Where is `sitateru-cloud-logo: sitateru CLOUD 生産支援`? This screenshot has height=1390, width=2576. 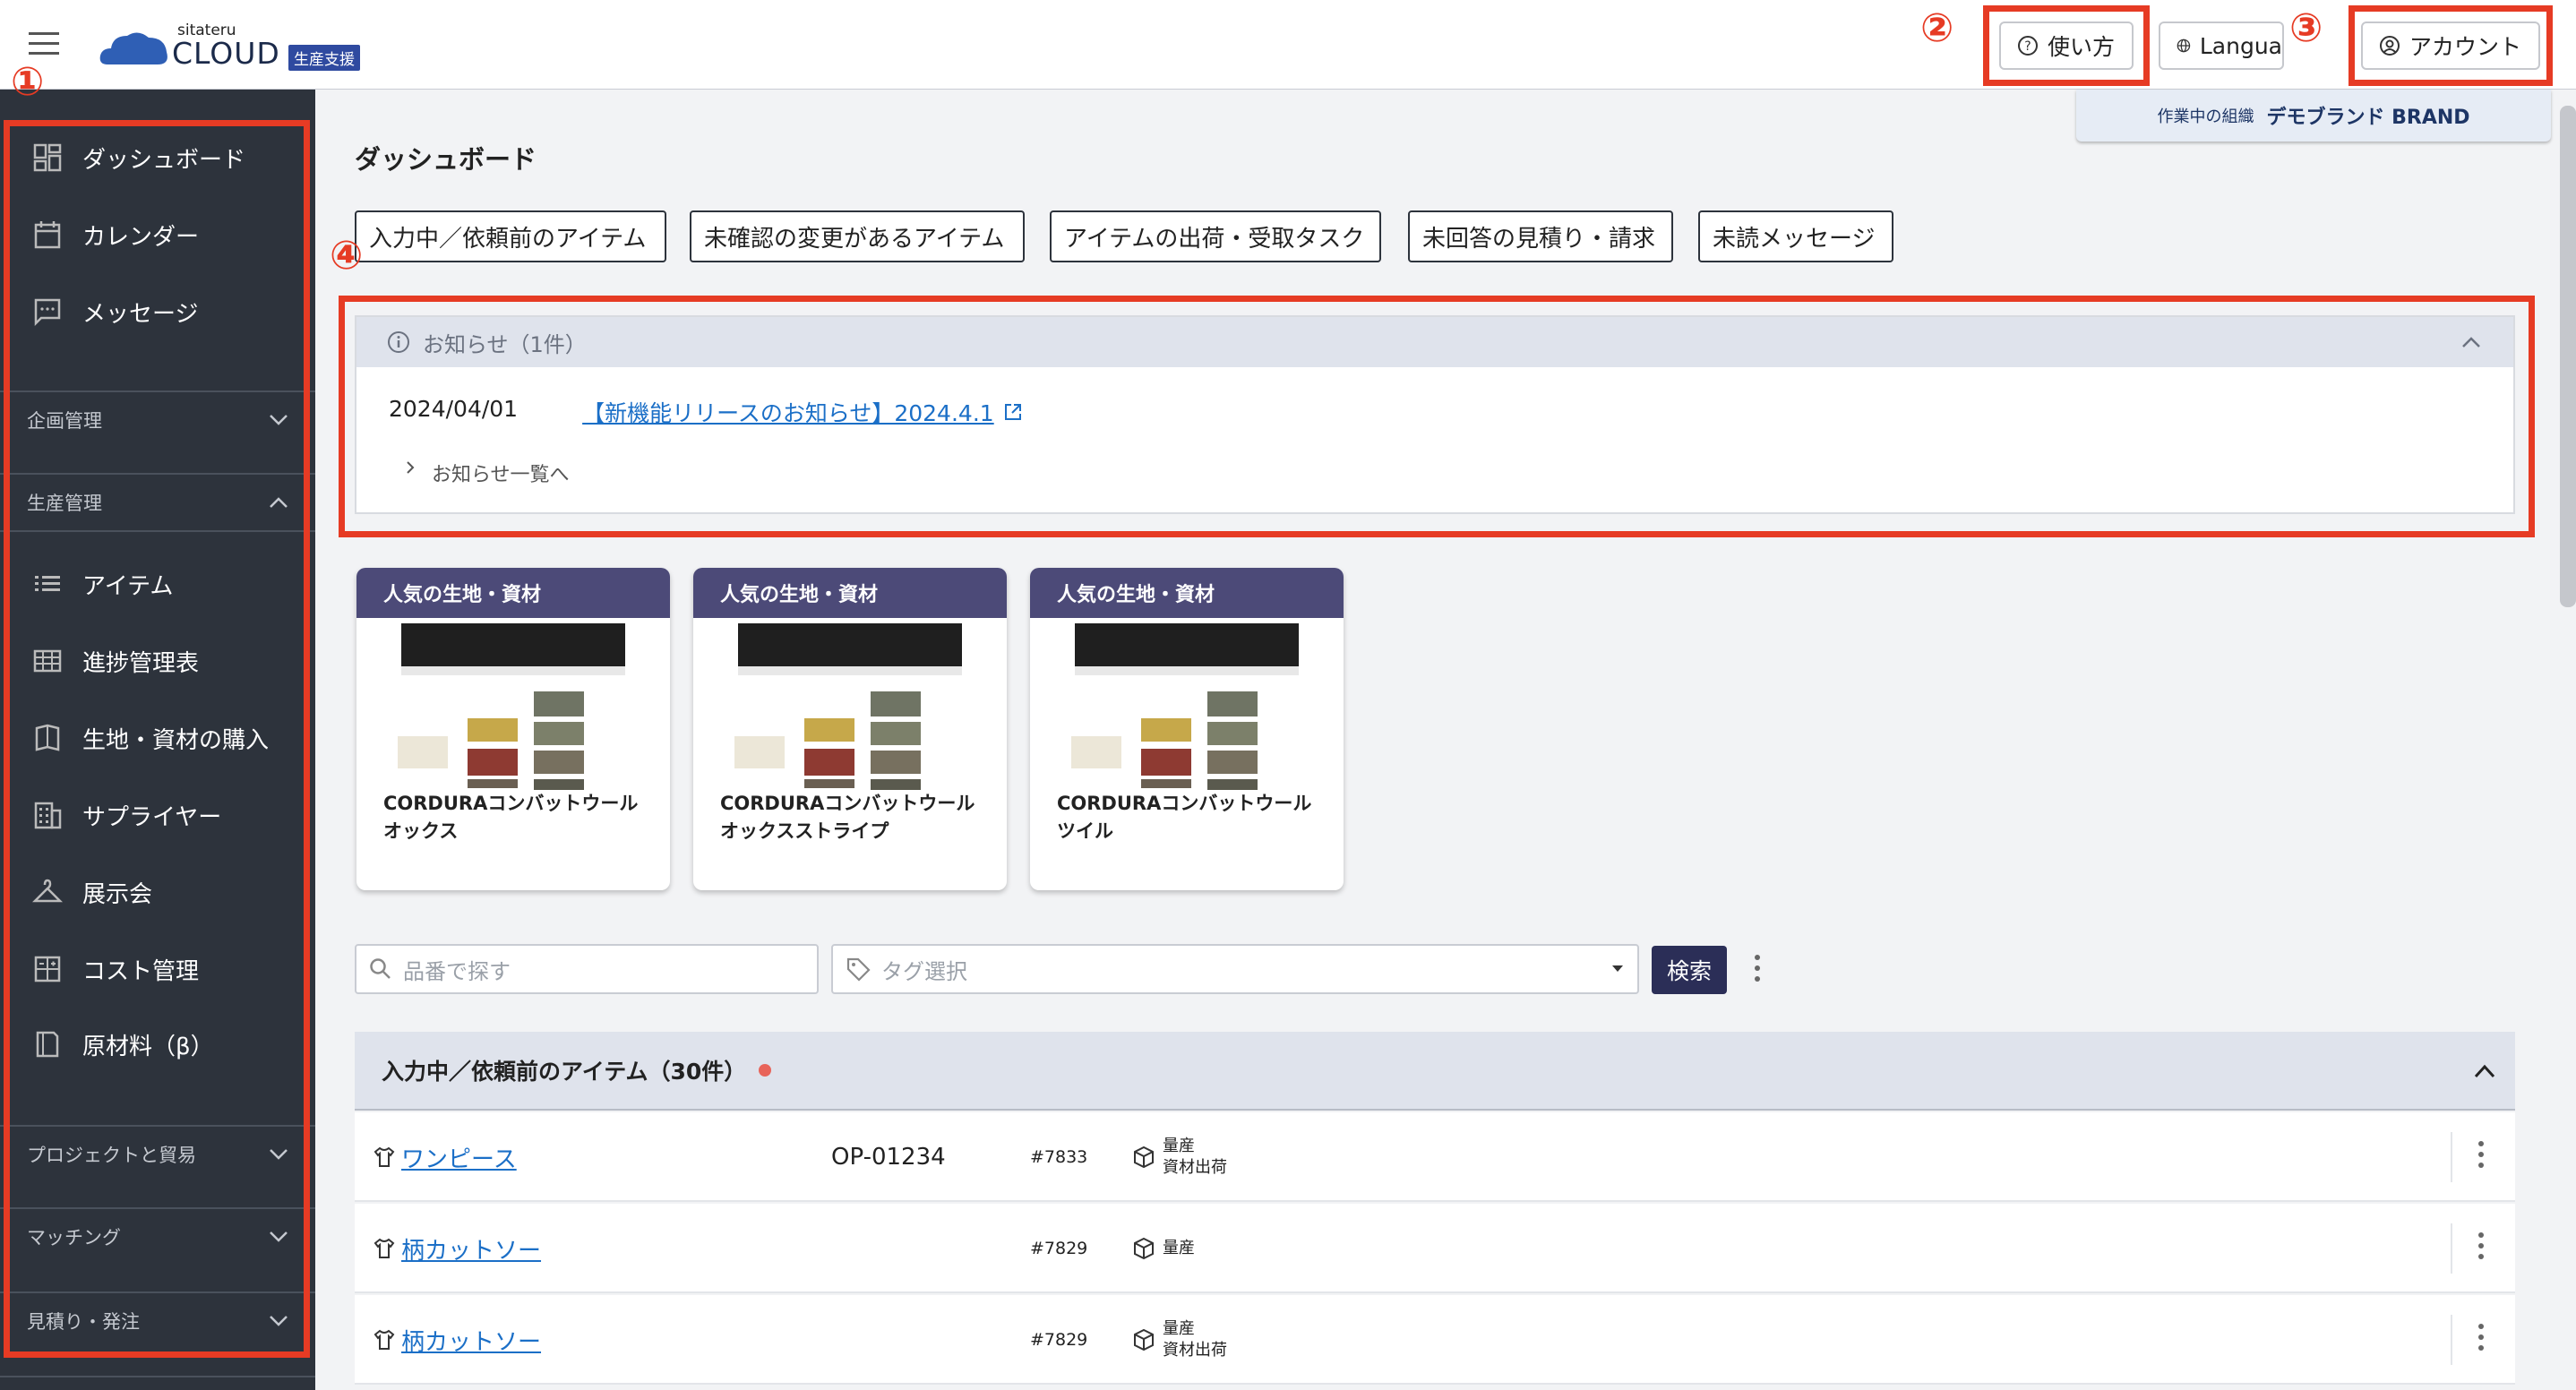
sitateru-cloud-logo: sitateru CLOUD 生産支援 is located at coordinates (242, 45).